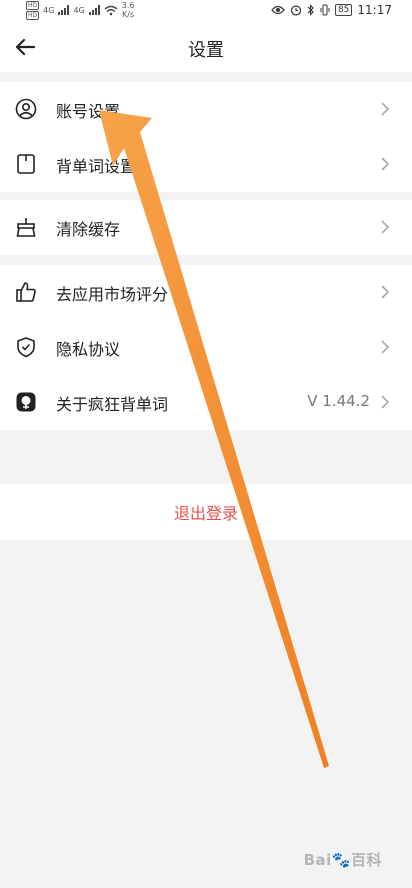 The image size is (412, 888). Describe the element at coordinates (112, 294) in the screenshot. I see `settings-item-label: 去应用市场评分` at that location.